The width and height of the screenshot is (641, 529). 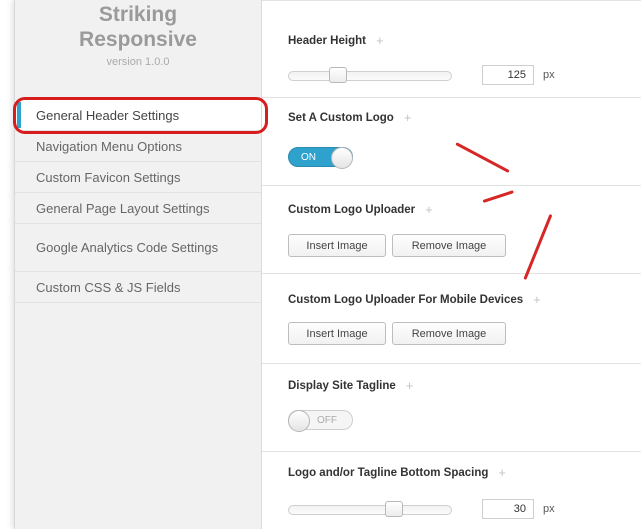 I want to click on section-title: Custom Logo Uploader +, so click(x=360, y=209).